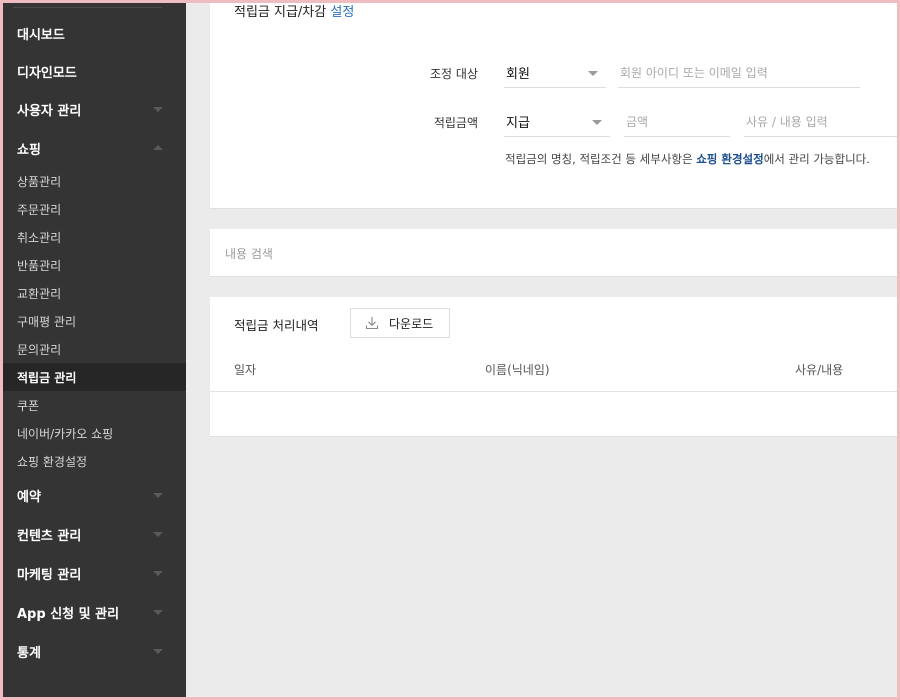  What do you see at coordinates (518, 123) in the screenshot?
I see `amount-type-value: 지급` at bounding box center [518, 123].